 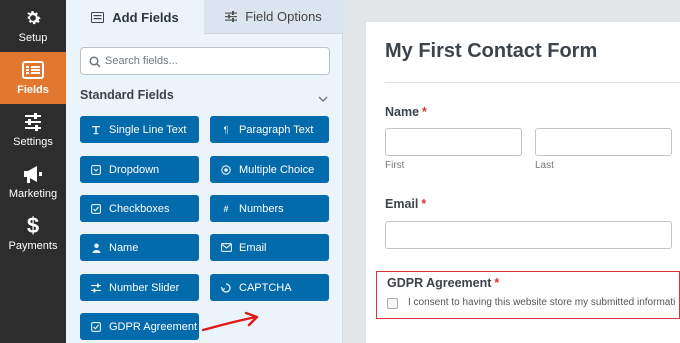 What do you see at coordinates (145, 17) in the screenshot?
I see `tab-label: Add Fields` at bounding box center [145, 17].